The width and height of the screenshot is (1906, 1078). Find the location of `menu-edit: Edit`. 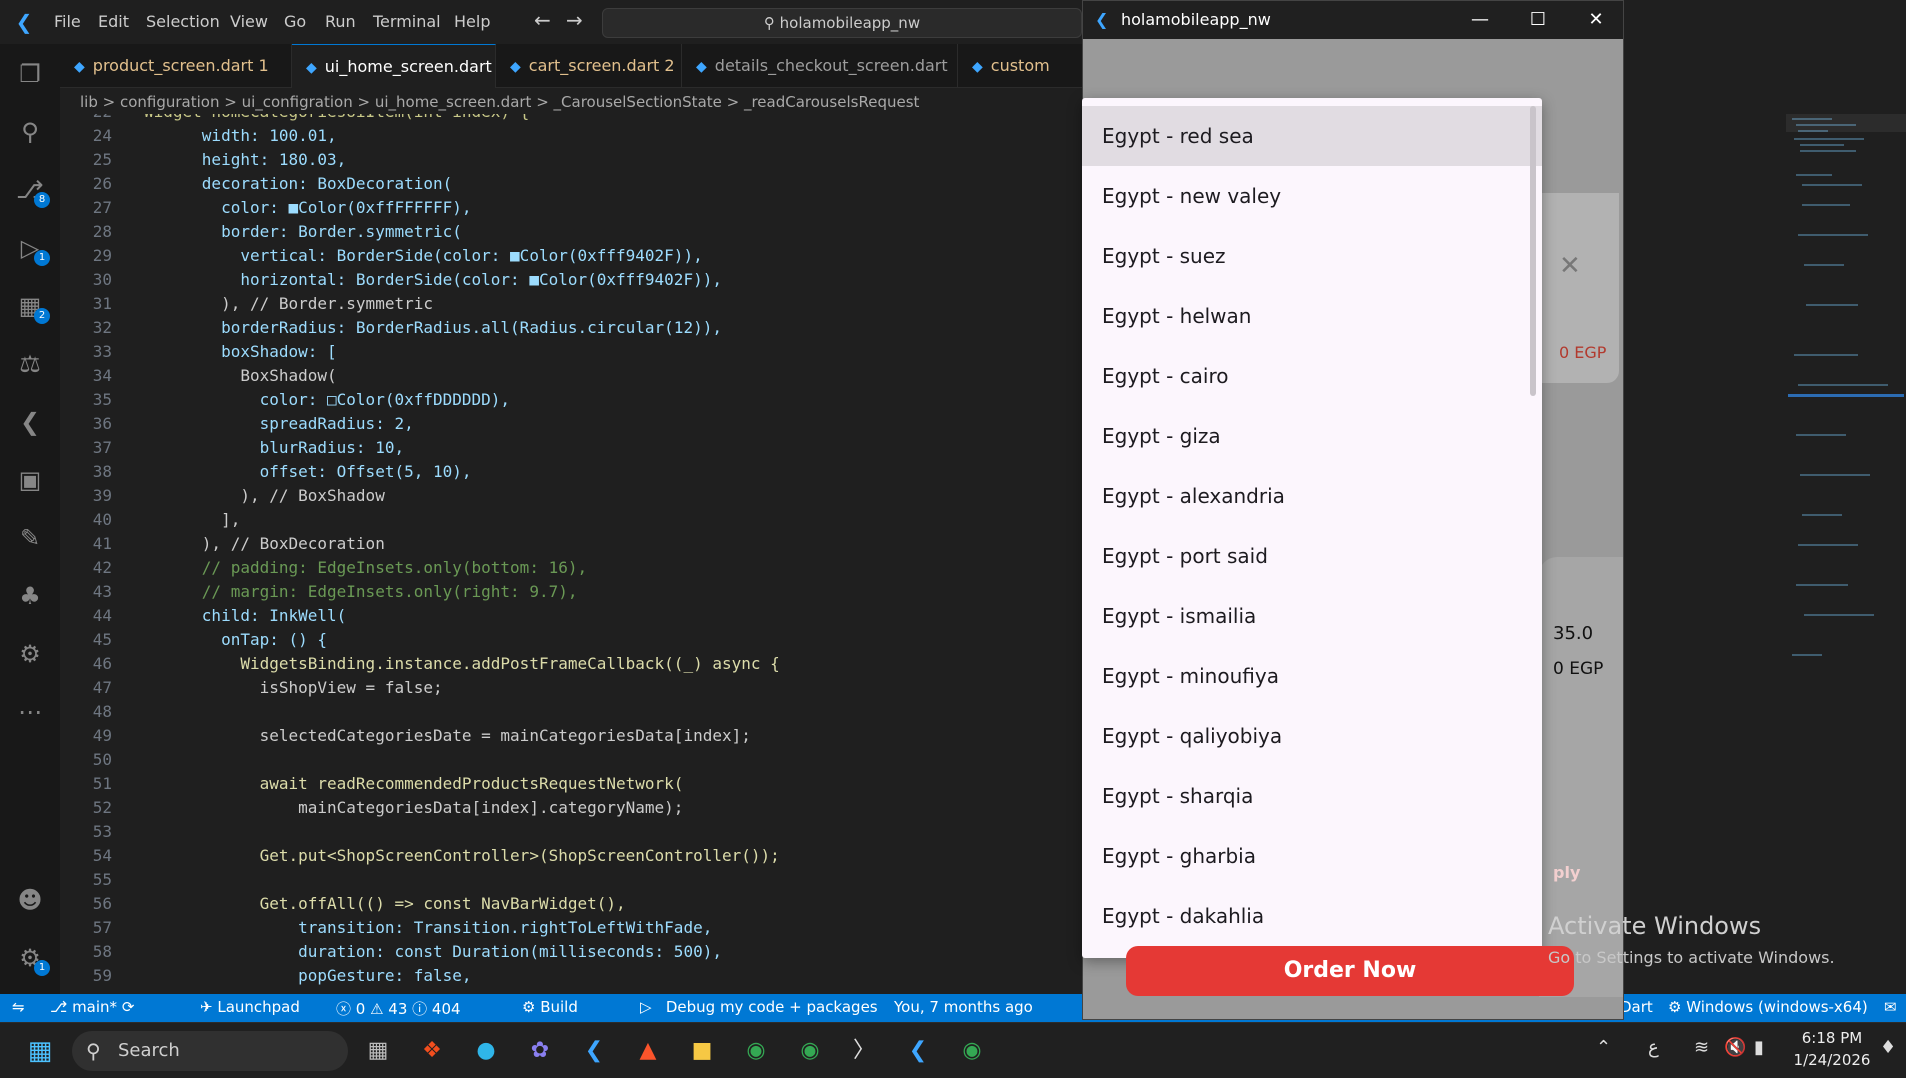

menu-edit: Edit is located at coordinates (113, 21).